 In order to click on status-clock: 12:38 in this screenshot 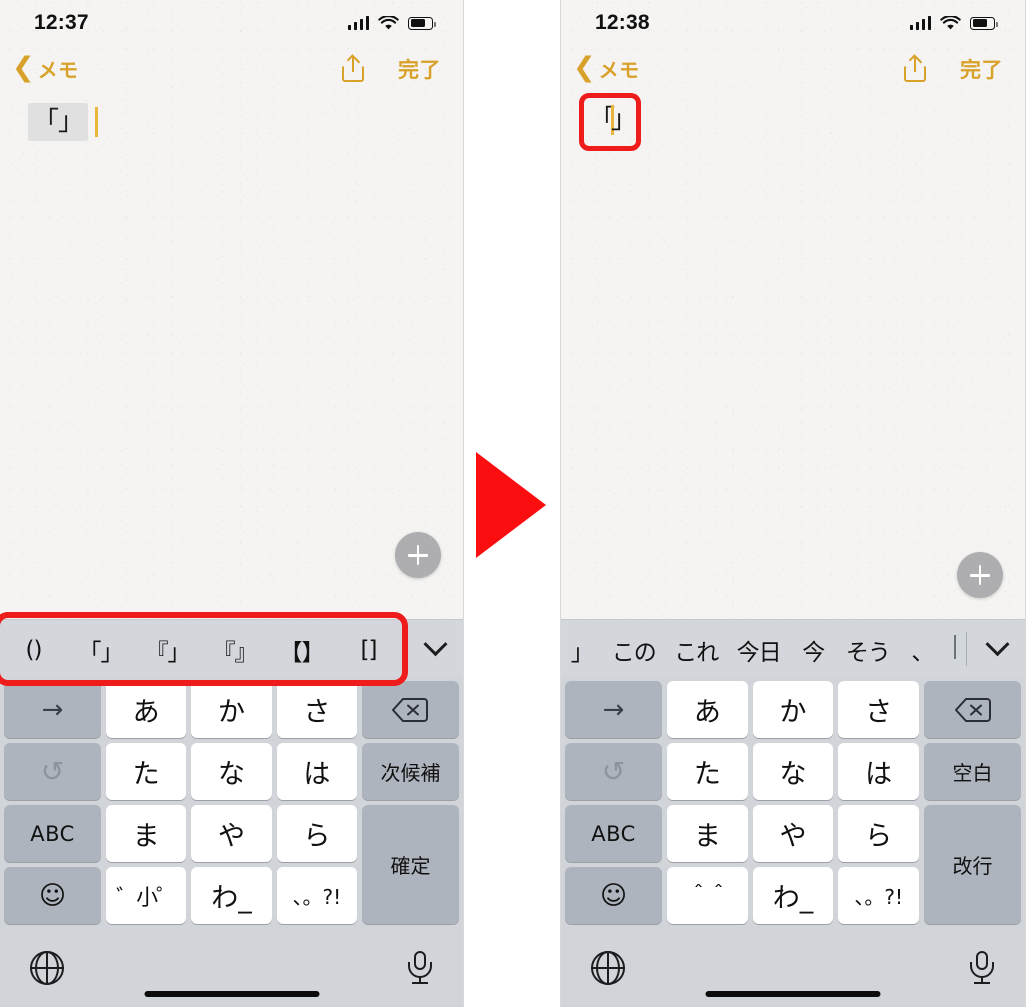, I will do `click(622, 22)`.